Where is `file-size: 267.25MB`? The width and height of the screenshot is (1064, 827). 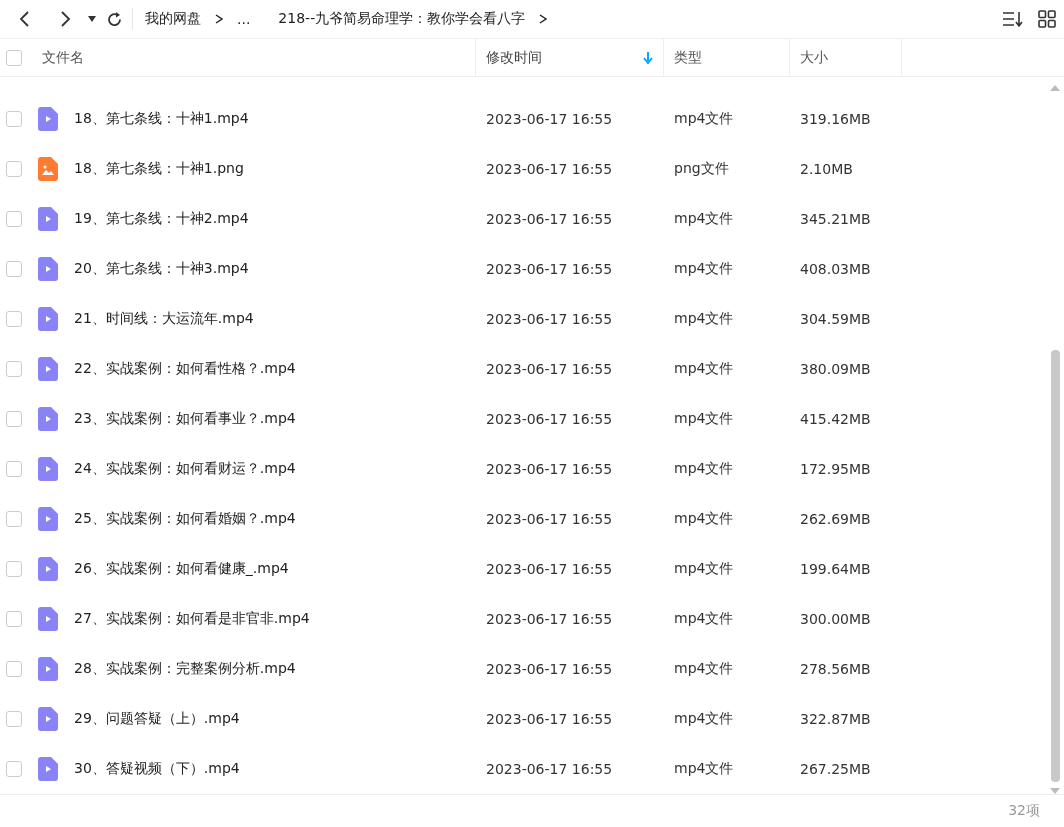
file-size: 267.25MB is located at coordinates (835, 769).